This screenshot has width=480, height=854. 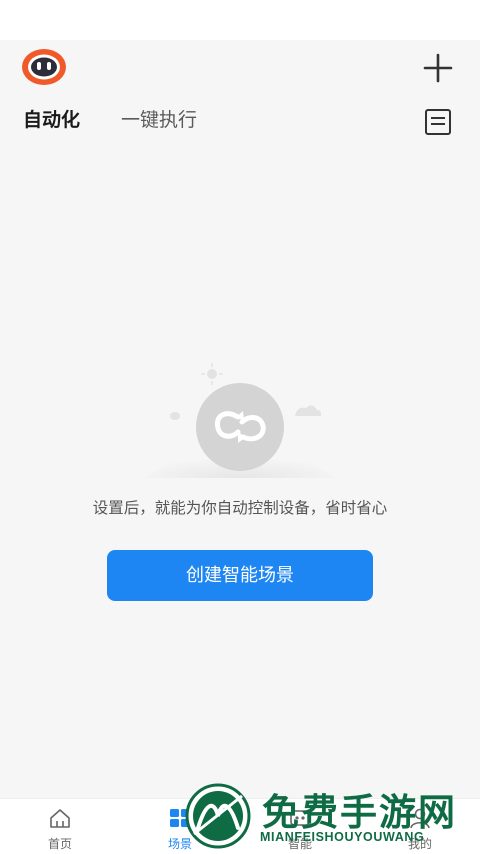 What do you see at coordinates (438, 68) in the screenshot?
I see `add-button` at bounding box center [438, 68].